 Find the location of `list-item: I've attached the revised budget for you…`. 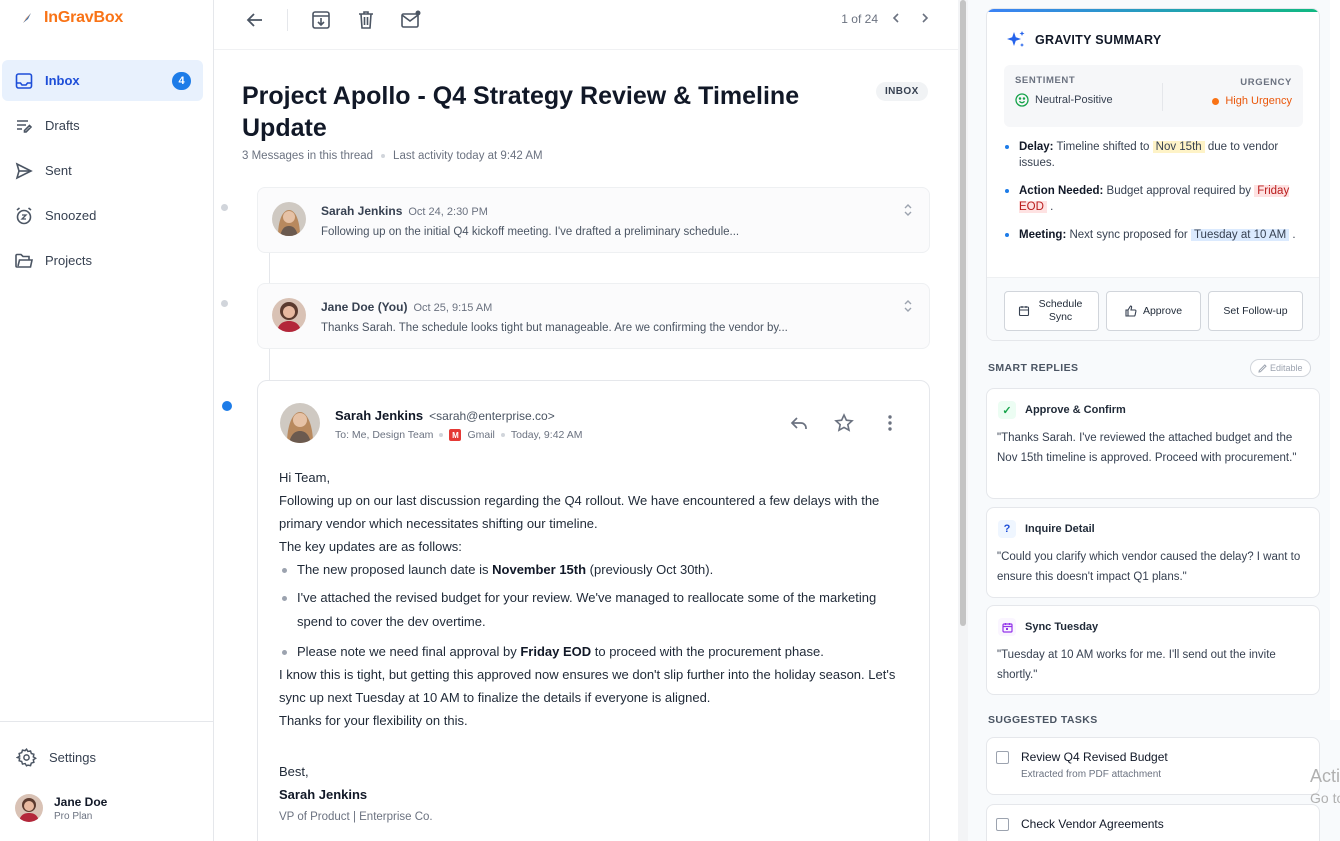

list-item: I've attached the revised budget for you… is located at coordinates (595, 610).